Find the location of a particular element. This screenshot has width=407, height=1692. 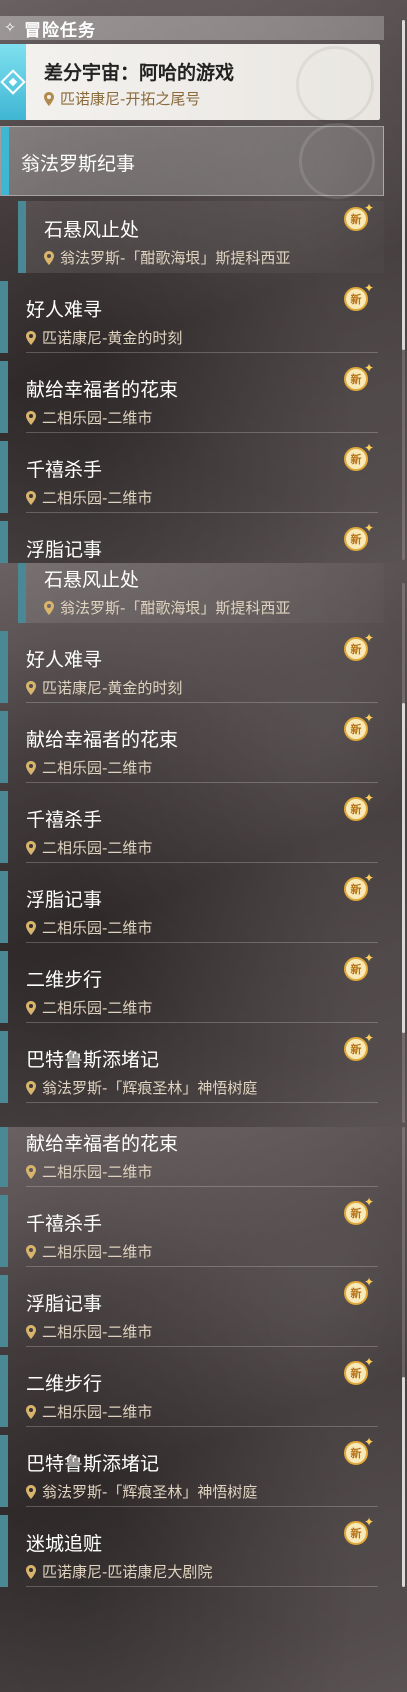

tracked-quest-location: 匹诺康尼-开拓之尾号 is located at coordinates (122, 98).